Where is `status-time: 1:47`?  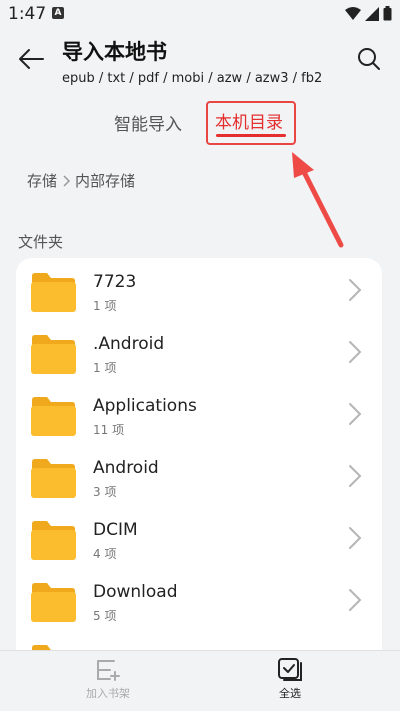
status-time: 1:47 is located at coordinates (27, 14).